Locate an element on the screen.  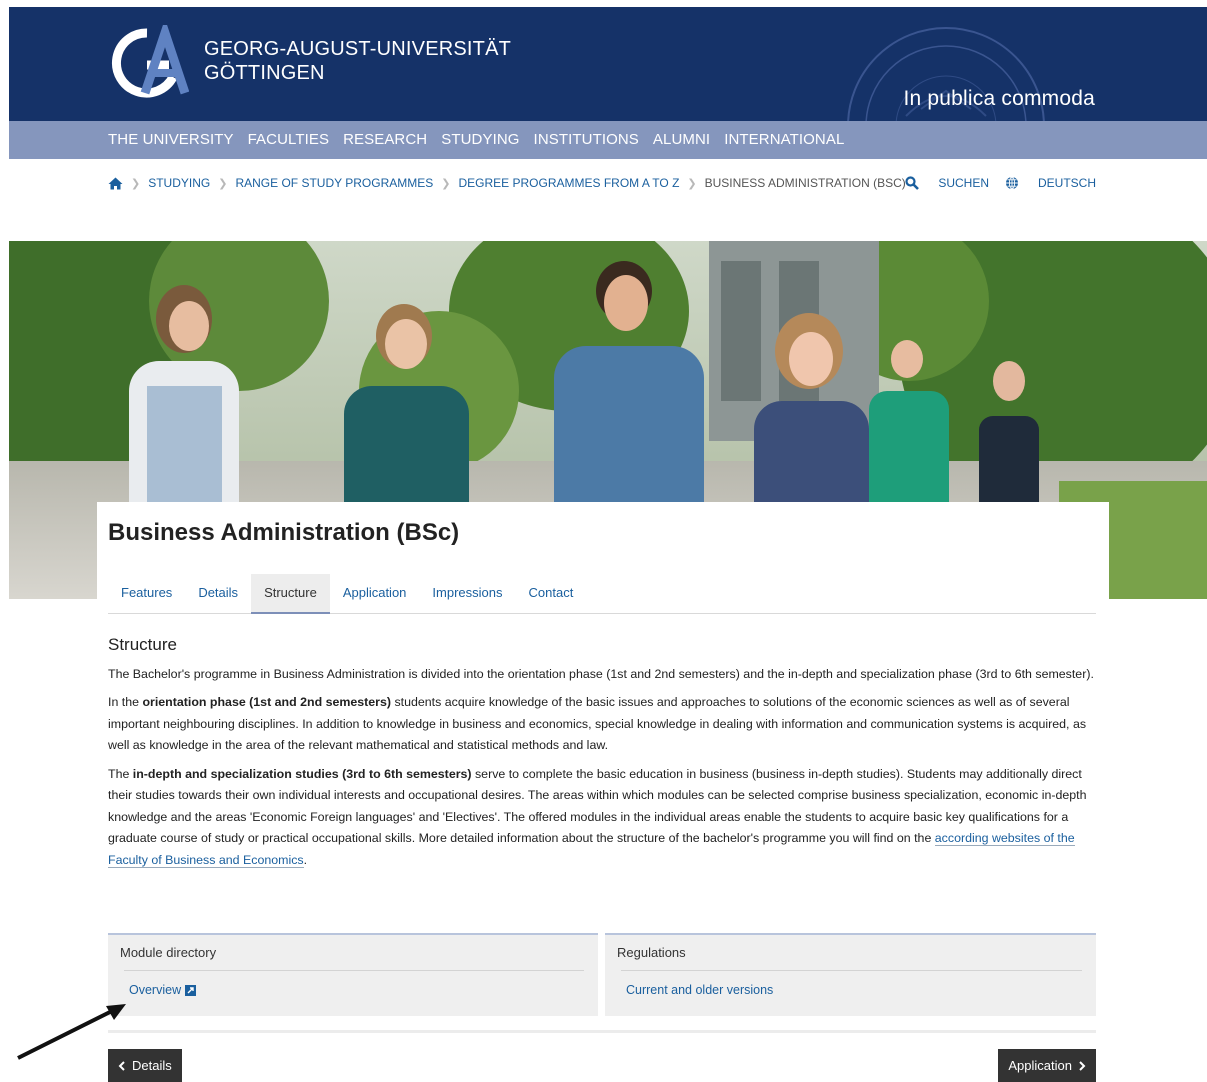
search-link: SUCHEN is located at coordinates (947, 183).